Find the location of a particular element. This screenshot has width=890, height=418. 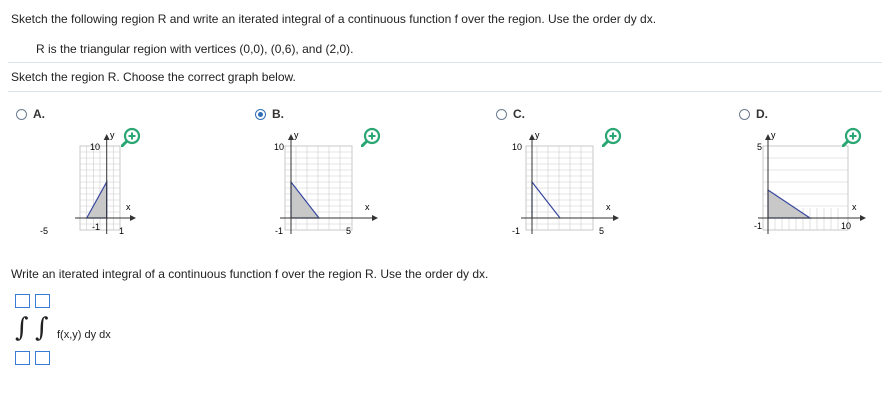

radio-option-c is located at coordinates (501, 114).